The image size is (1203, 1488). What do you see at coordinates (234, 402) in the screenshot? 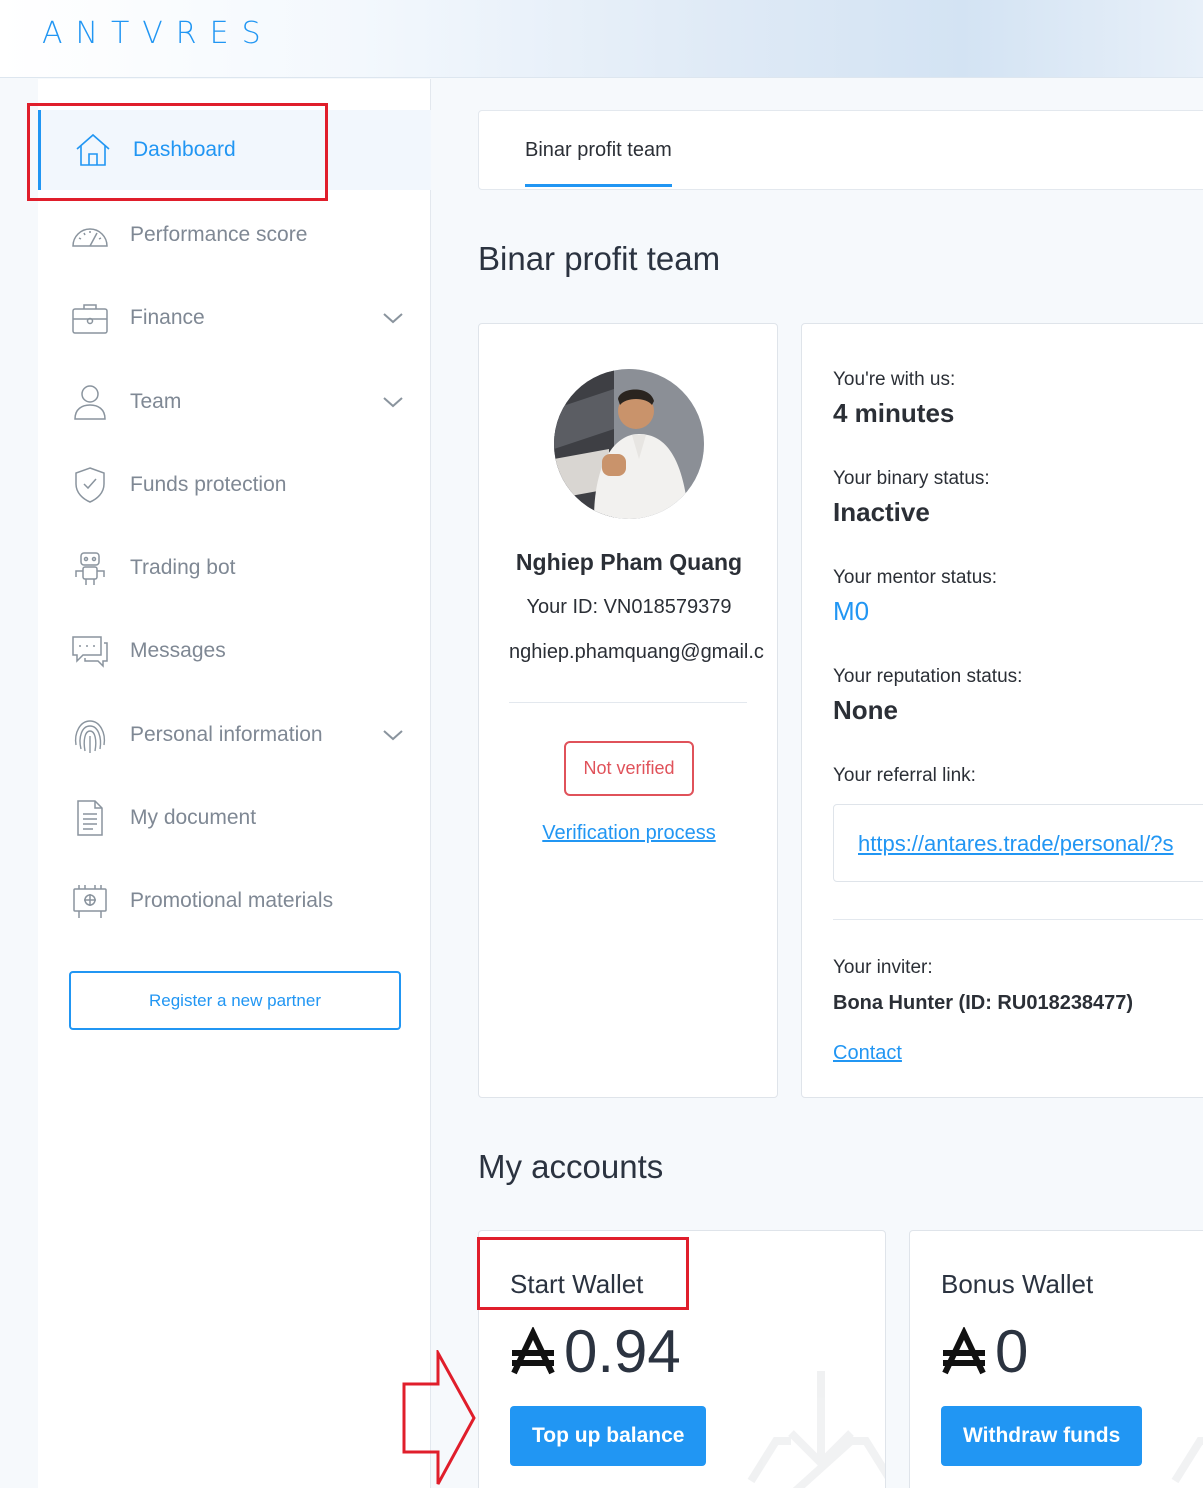
I see `sidebar-item-team: Team` at bounding box center [234, 402].